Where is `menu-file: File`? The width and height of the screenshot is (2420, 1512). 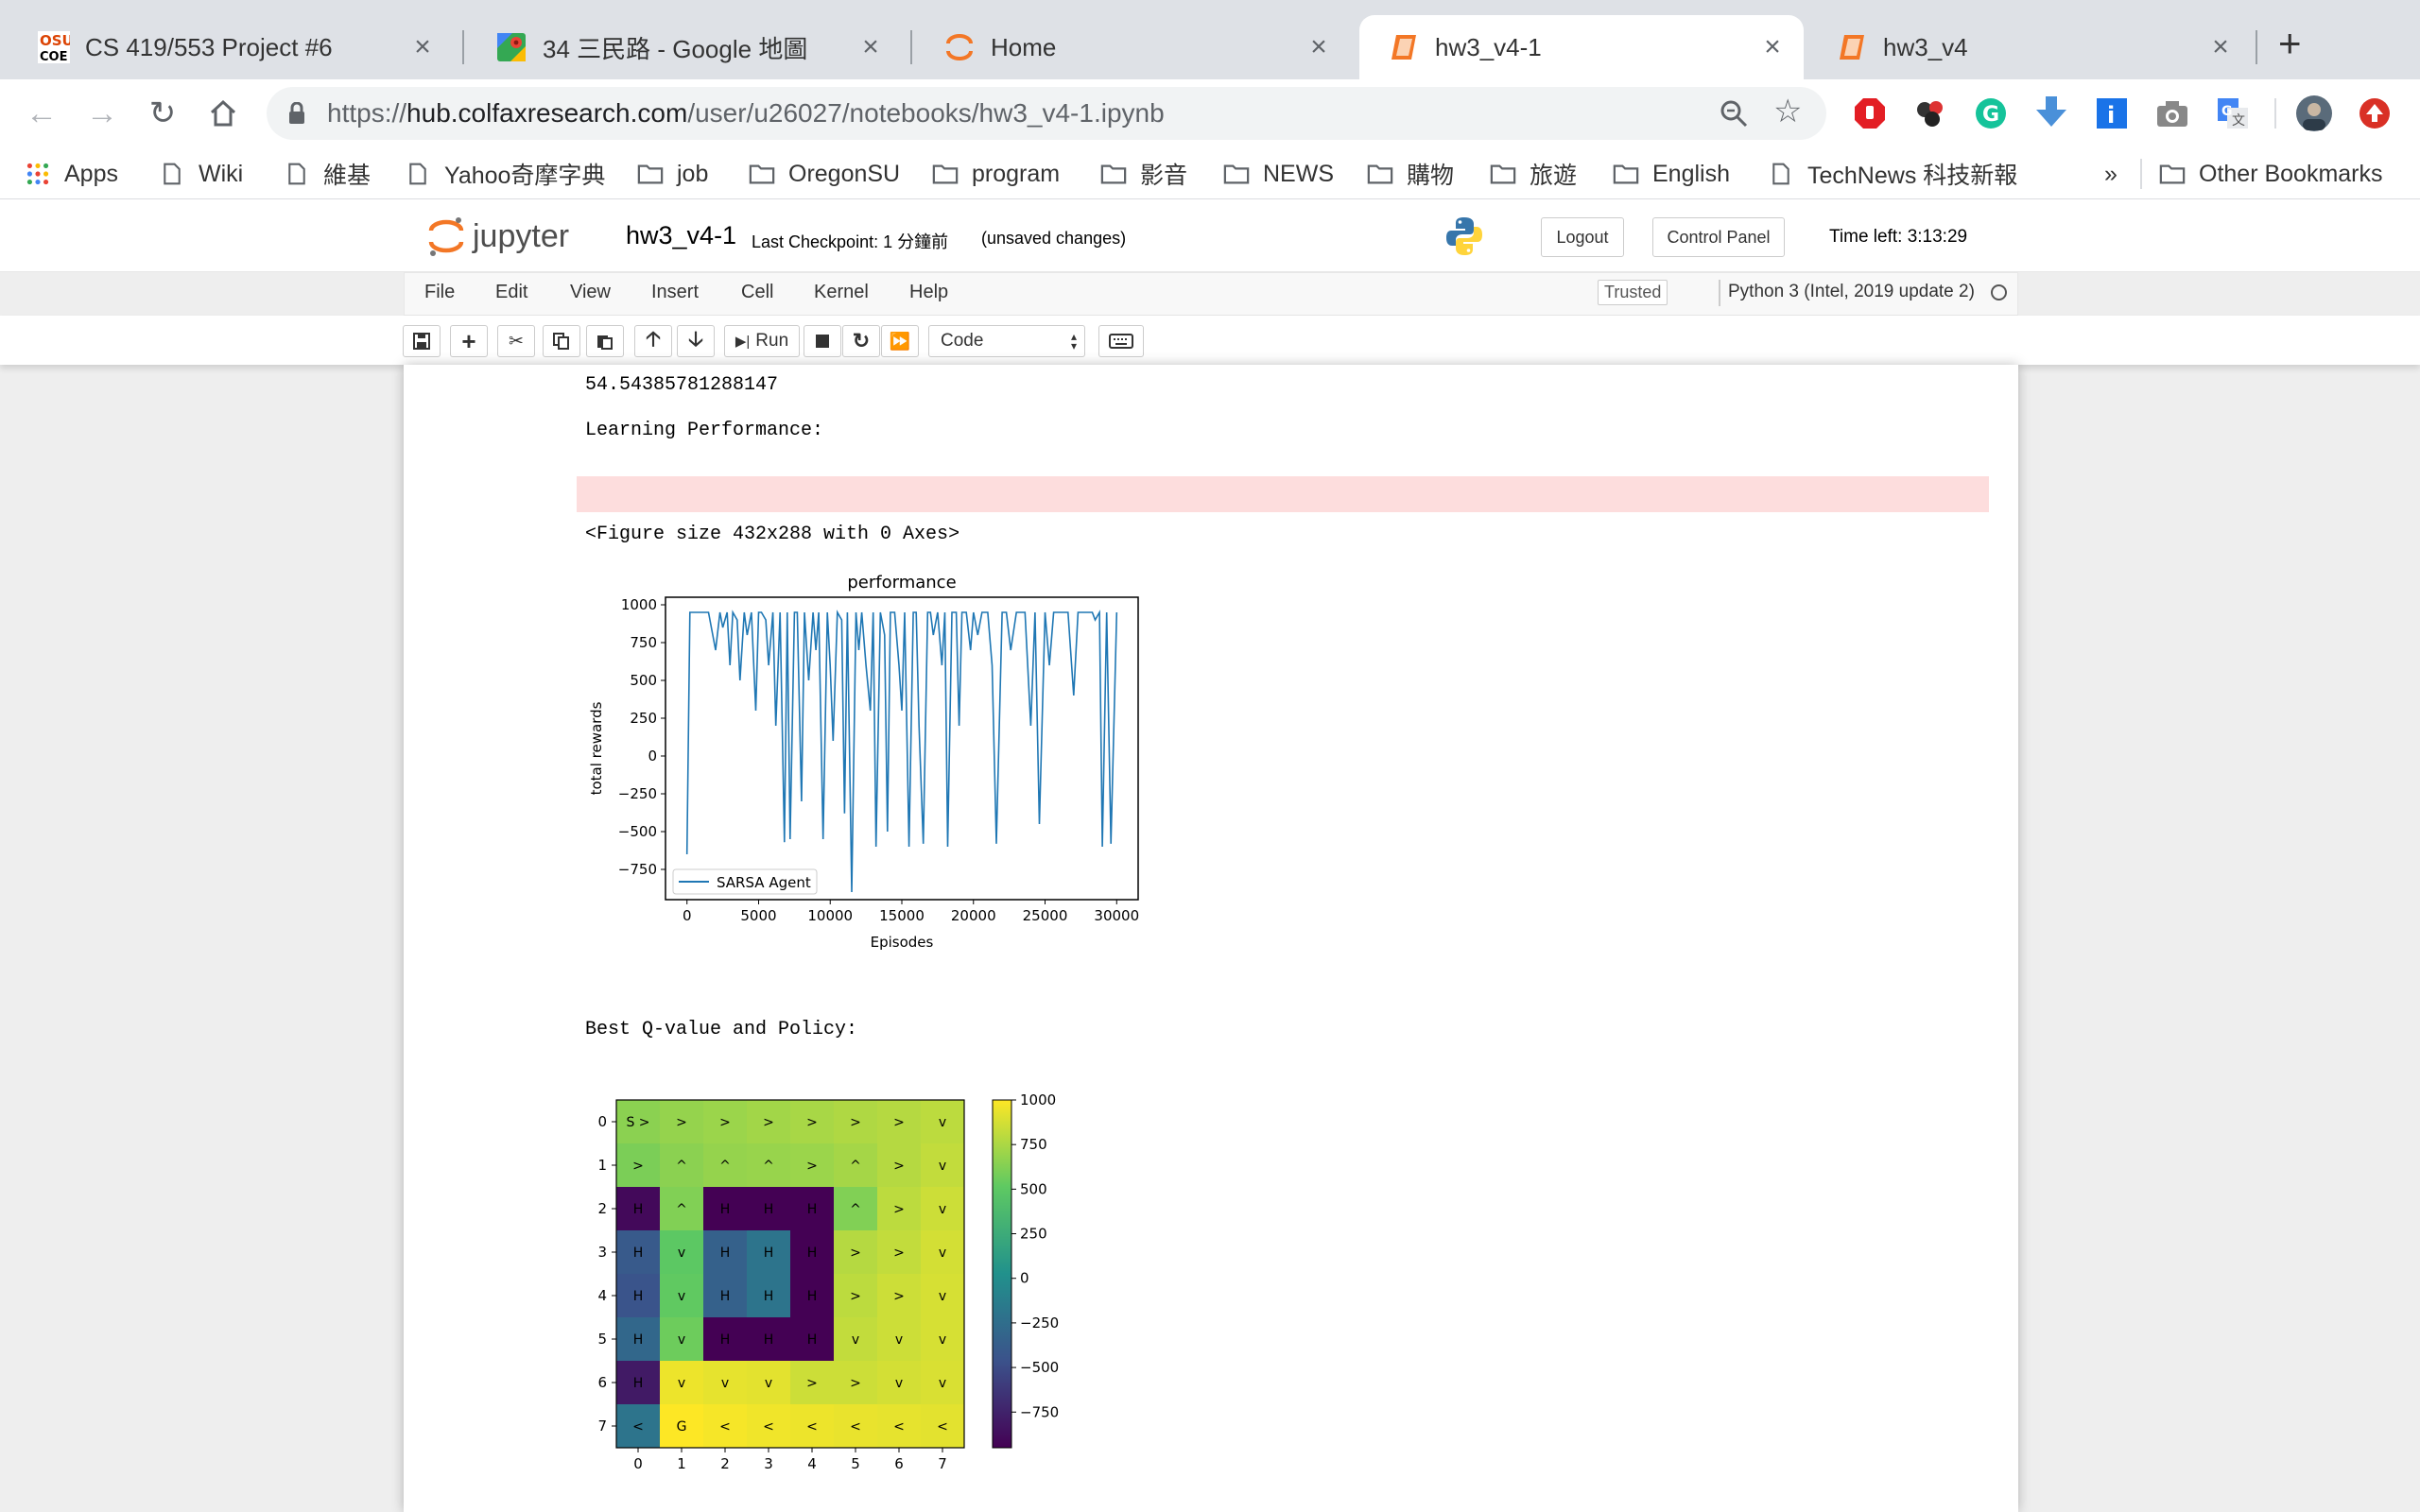 menu-file: File is located at coordinates (439, 292).